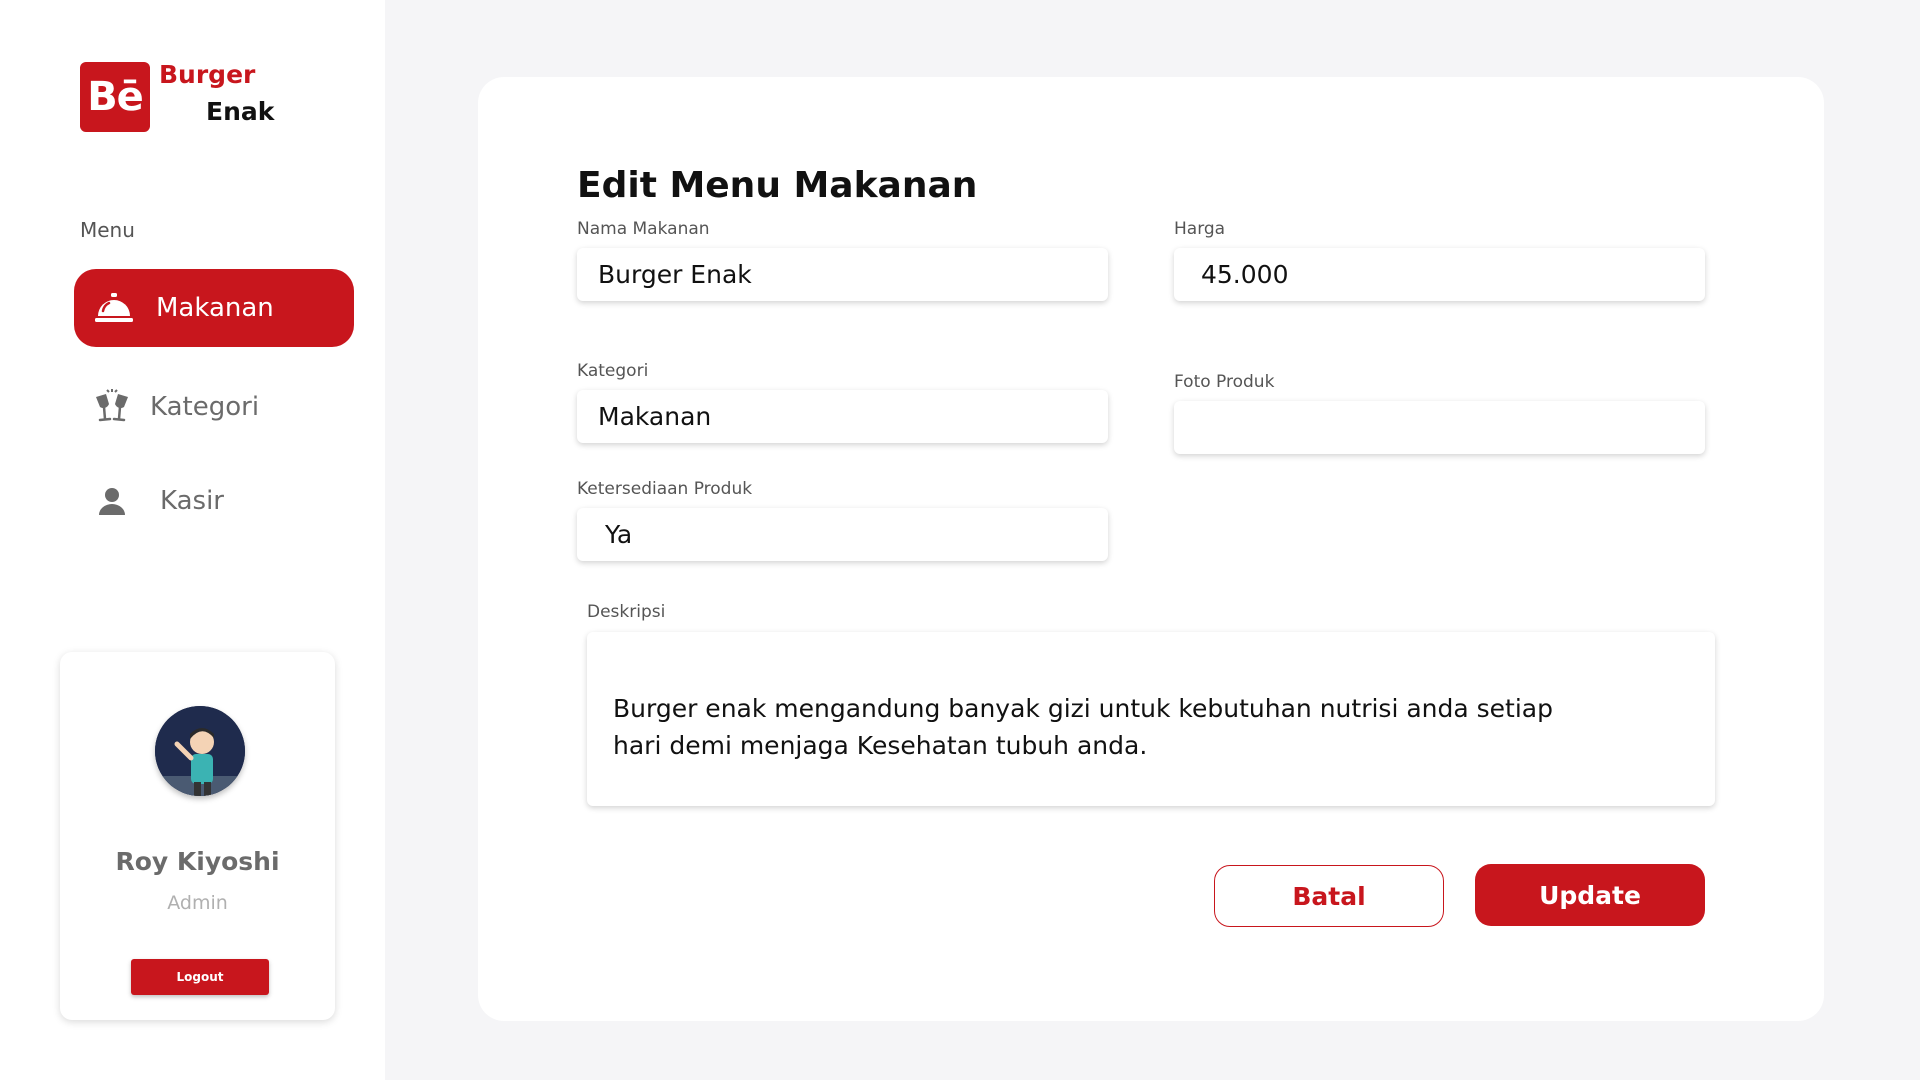 Image resolution: width=1920 pixels, height=1080 pixels. I want to click on sidebar-item-label: Kategori, so click(205, 407).